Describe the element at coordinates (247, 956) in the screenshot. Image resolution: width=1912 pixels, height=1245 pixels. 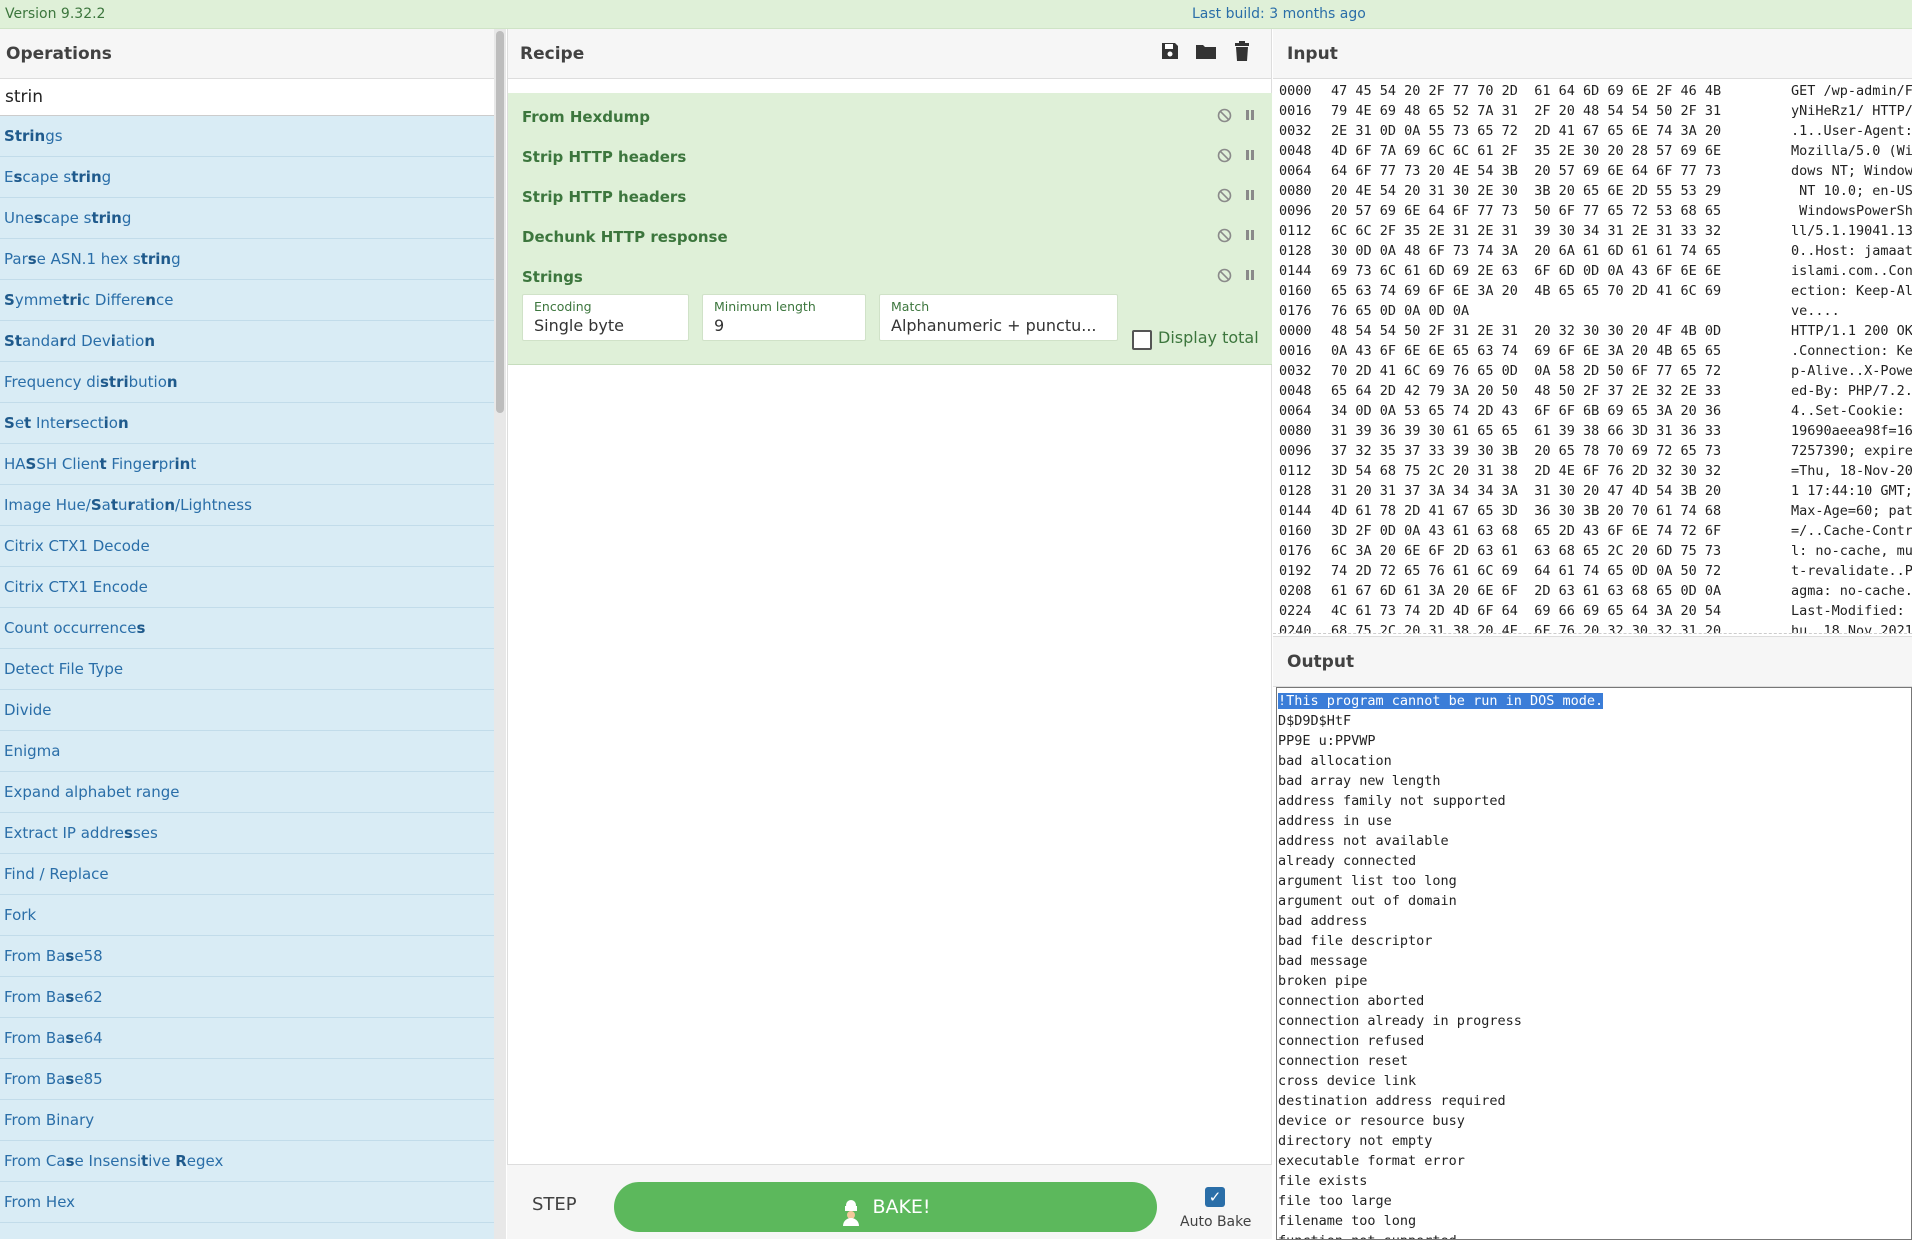
I see `operation-item: From Base58` at that location.